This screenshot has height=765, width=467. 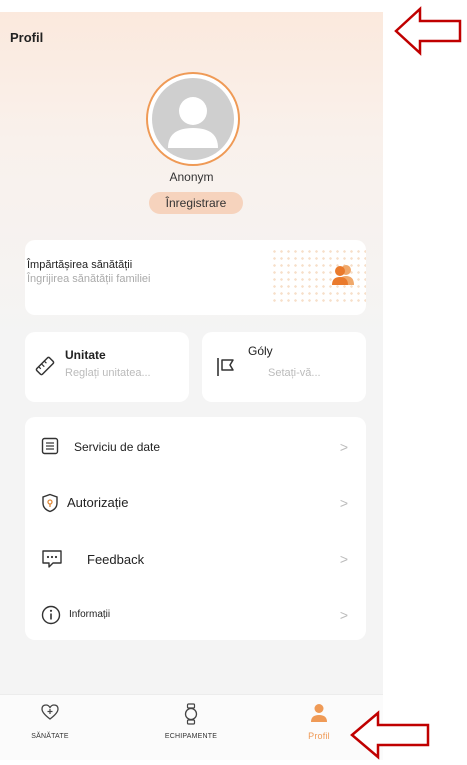 What do you see at coordinates (27, 37) in the screenshot?
I see `page-title: Profil` at bounding box center [27, 37].